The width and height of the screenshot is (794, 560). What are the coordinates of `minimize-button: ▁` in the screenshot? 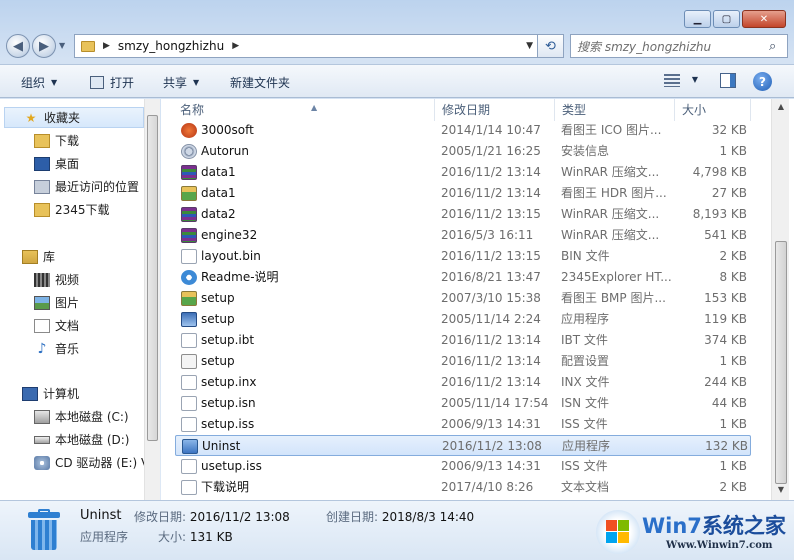 It's located at (697, 19).